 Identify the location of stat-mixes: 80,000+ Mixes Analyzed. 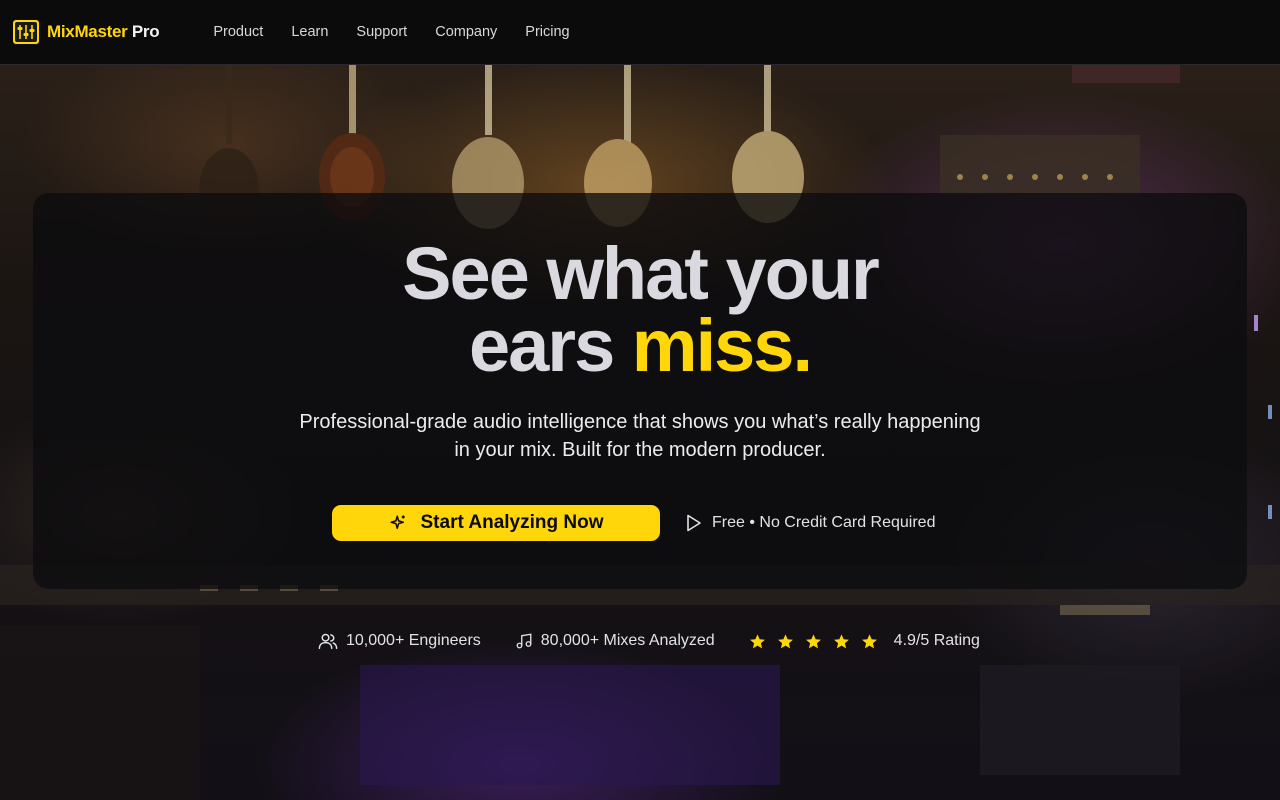
(615, 641).